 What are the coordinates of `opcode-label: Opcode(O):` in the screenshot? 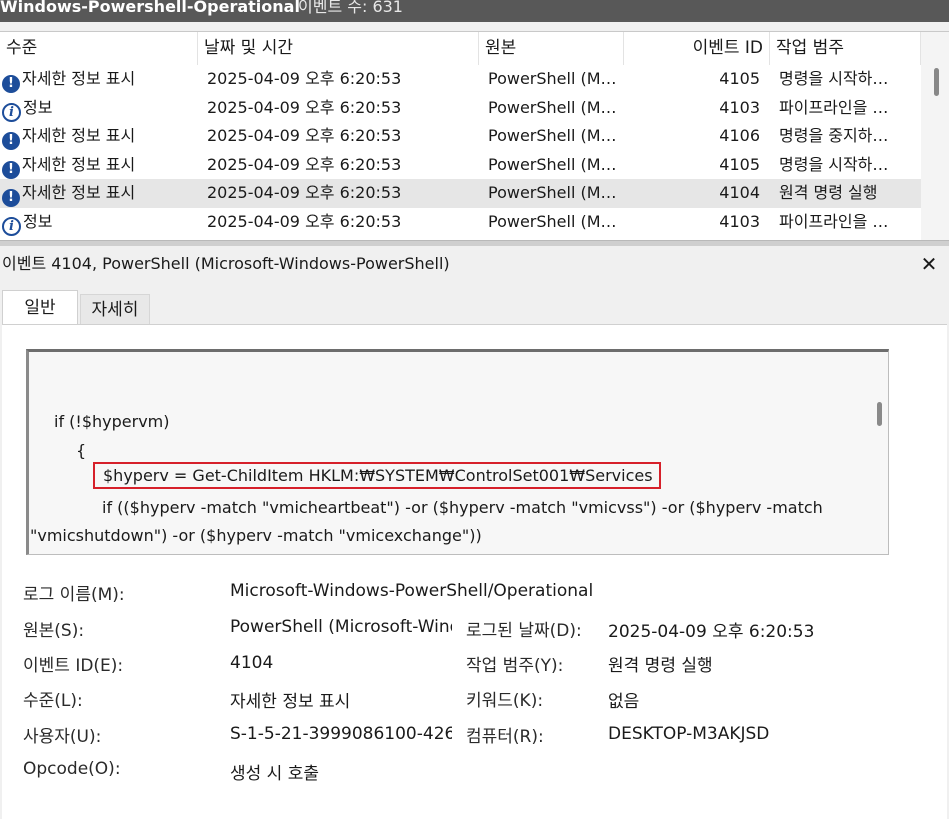 It's located at (72, 769).